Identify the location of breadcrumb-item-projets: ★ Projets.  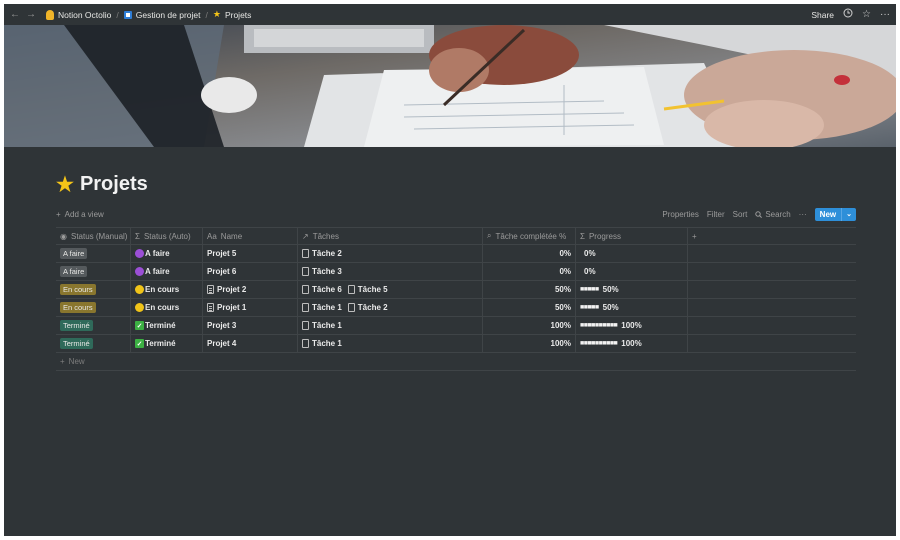
(232, 14).